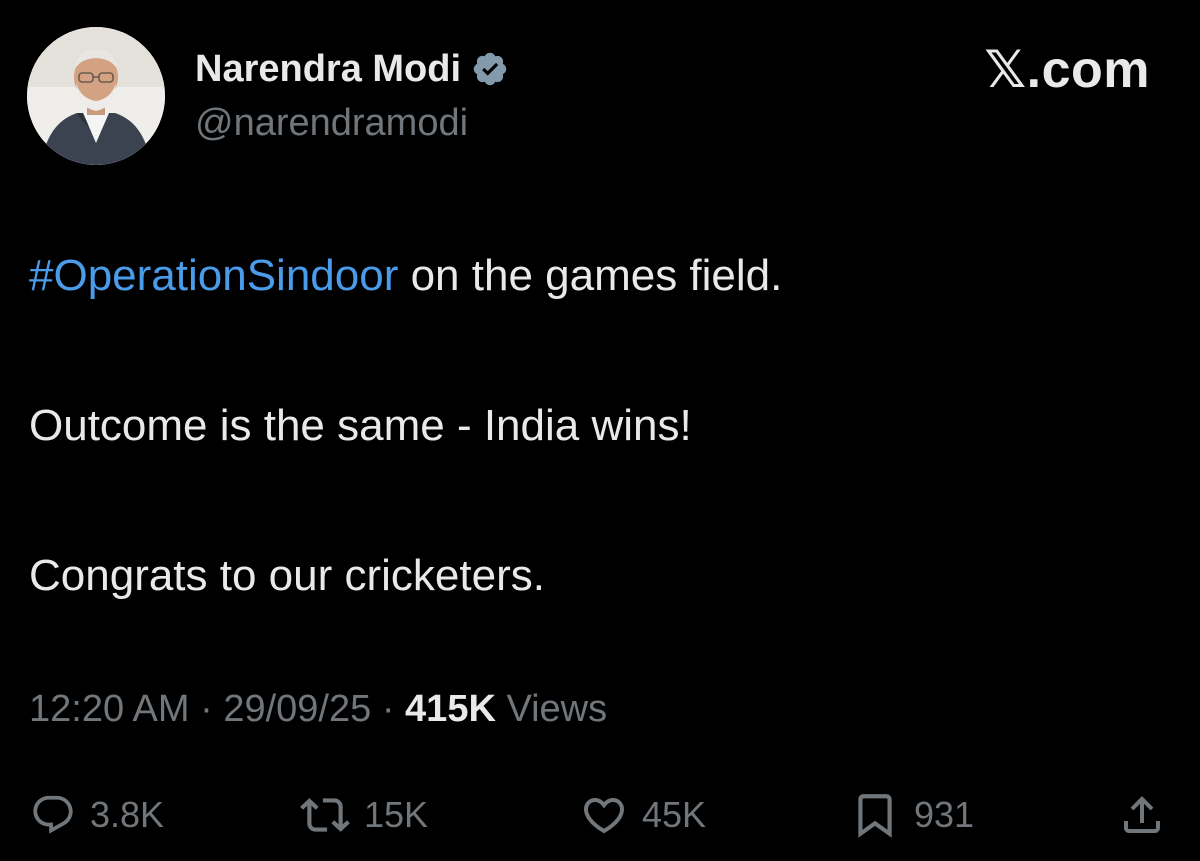 The height and width of the screenshot is (861, 1200). I want to click on like-button: 45K, so click(643, 815).